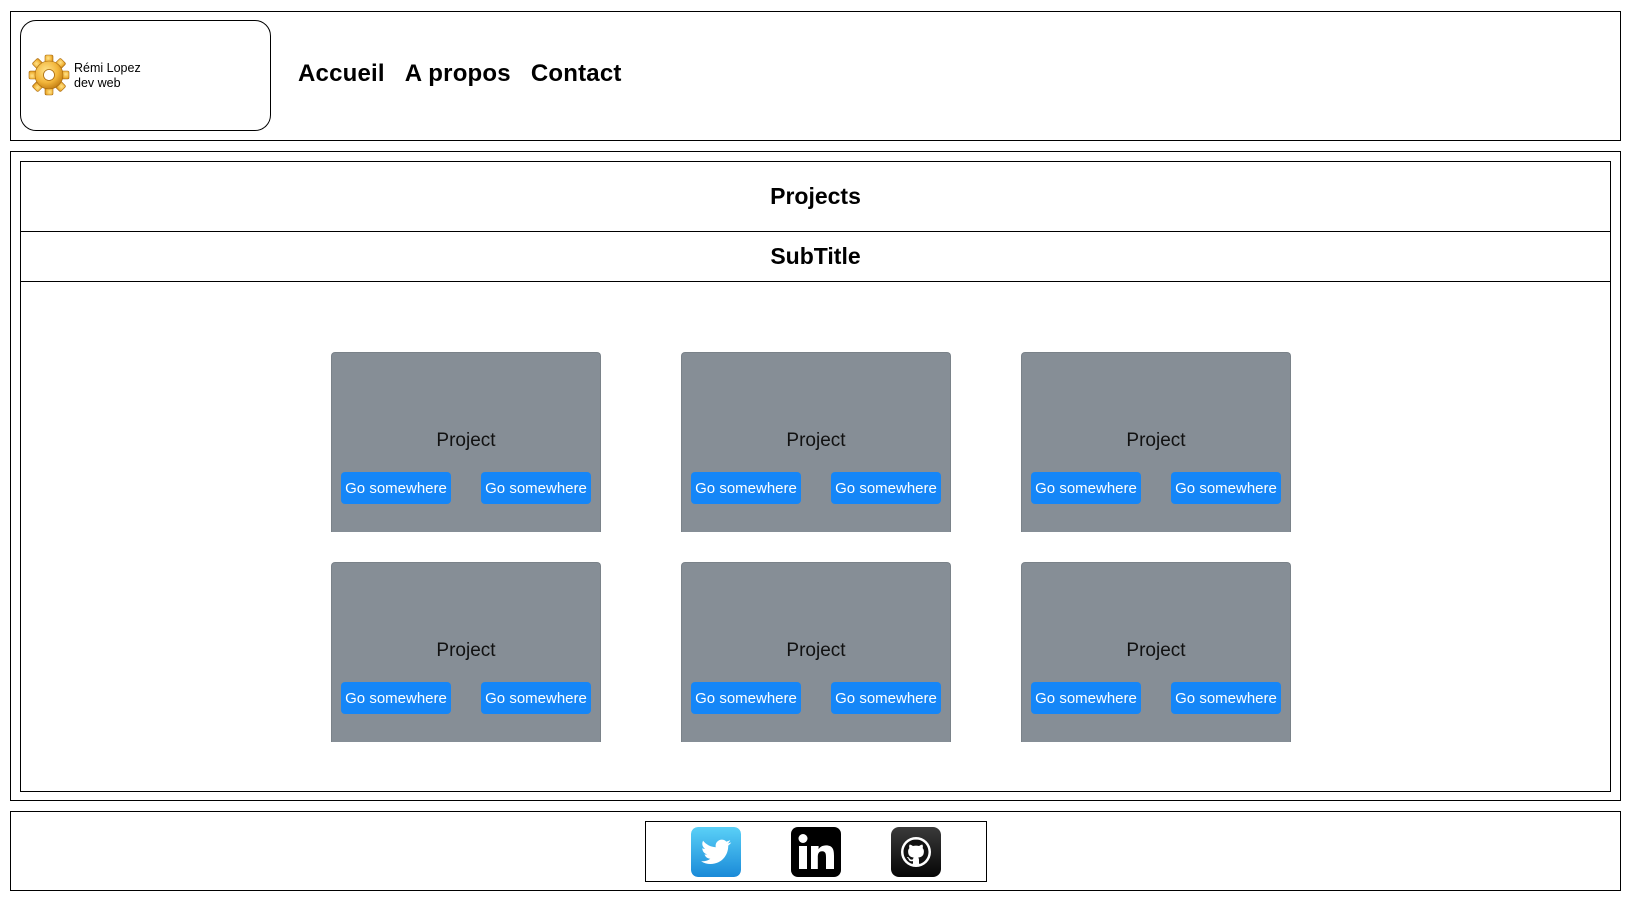 Image resolution: width=1631 pixels, height=901 pixels. Describe the element at coordinates (916, 852) in the screenshot. I see `github-icon` at that location.